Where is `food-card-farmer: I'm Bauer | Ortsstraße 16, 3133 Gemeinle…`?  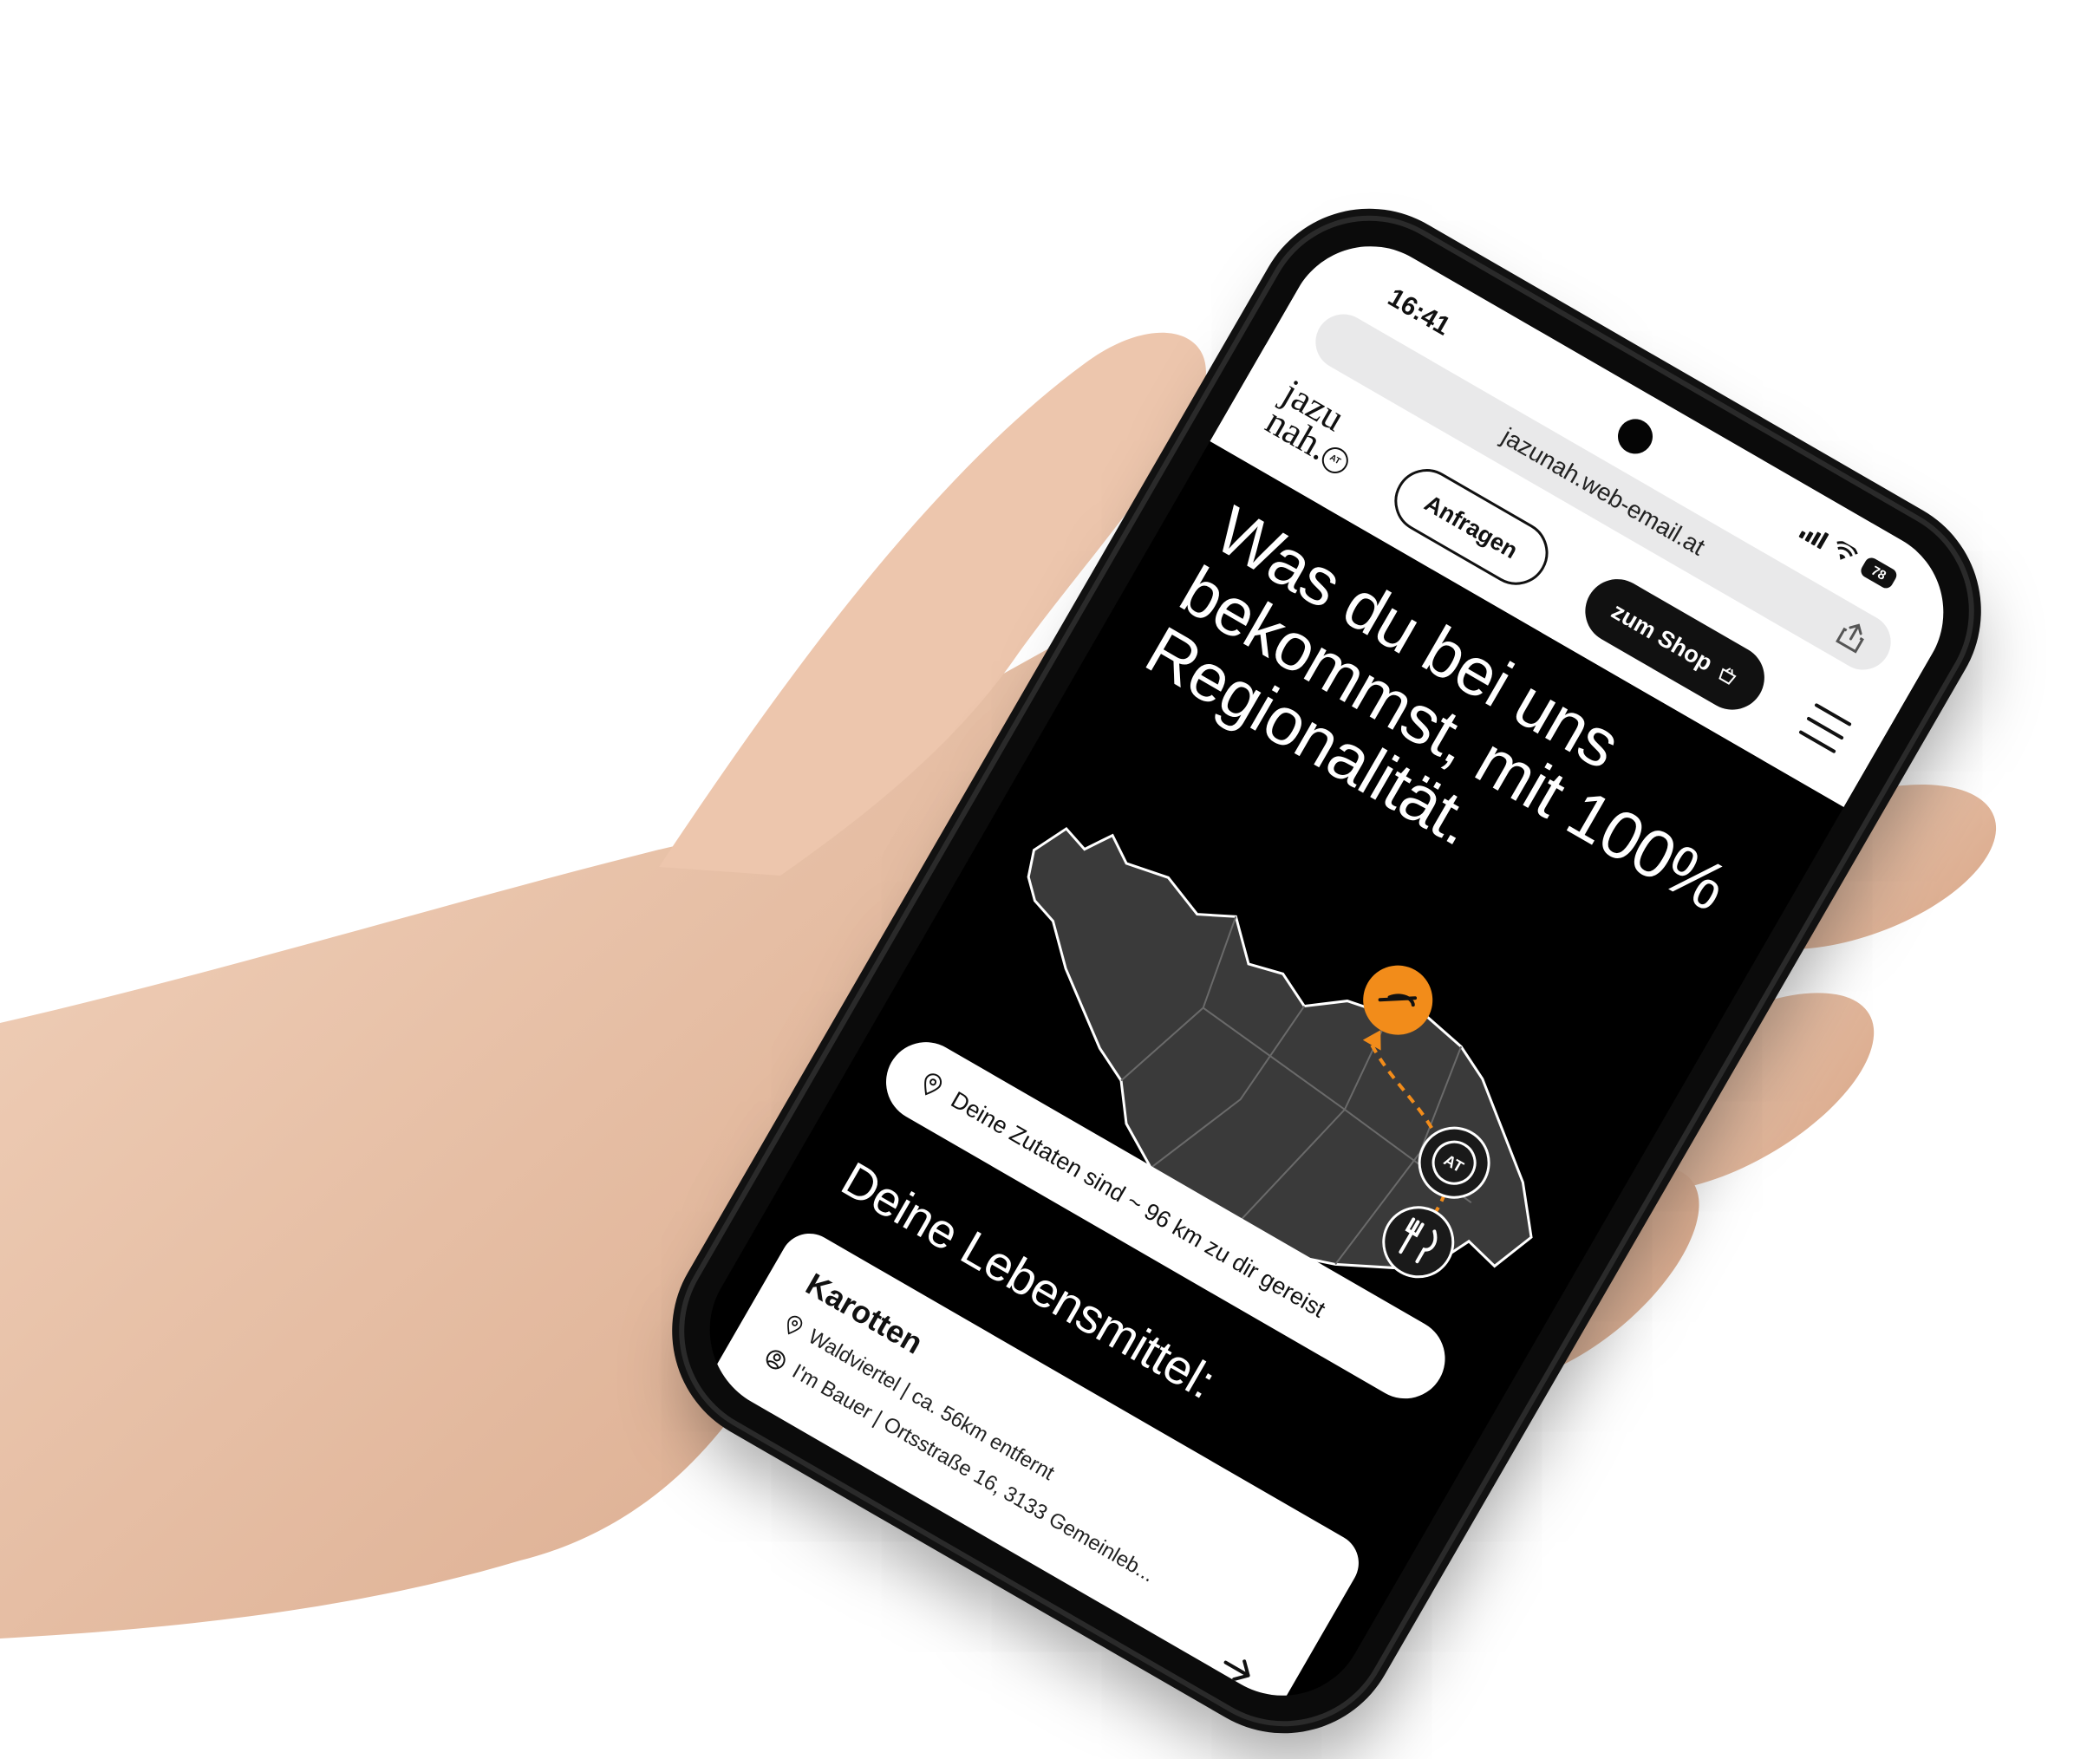 food-card-farmer: I'm Bauer | Ortsstraße 16, 3133 Gemeinle… is located at coordinates (959, 1466).